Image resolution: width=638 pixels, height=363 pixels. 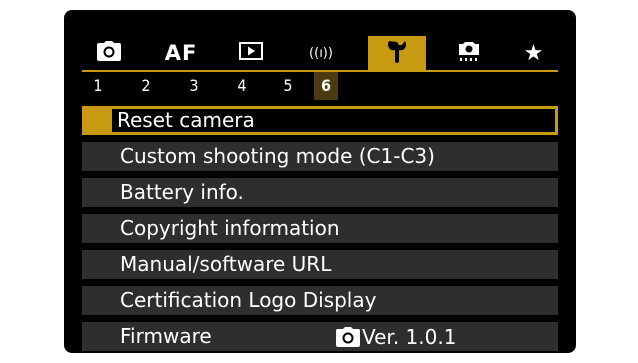 What do you see at coordinates (226, 264) in the screenshot?
I see `menu-item-label: Manual/software URL` at bounding box center [226, 264].